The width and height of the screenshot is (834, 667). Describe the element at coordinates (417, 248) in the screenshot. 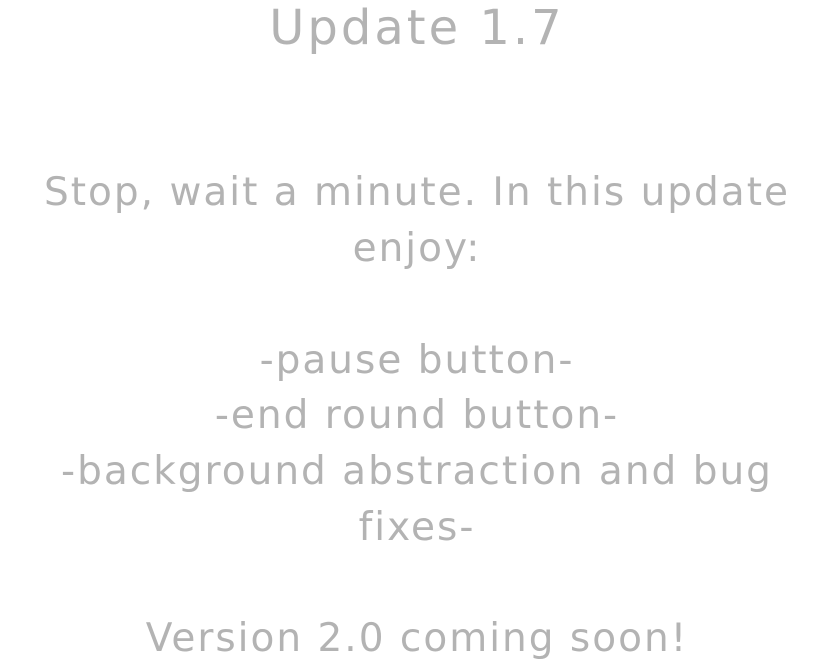

I see `intro-text-line-2: enjoy:` at that location.